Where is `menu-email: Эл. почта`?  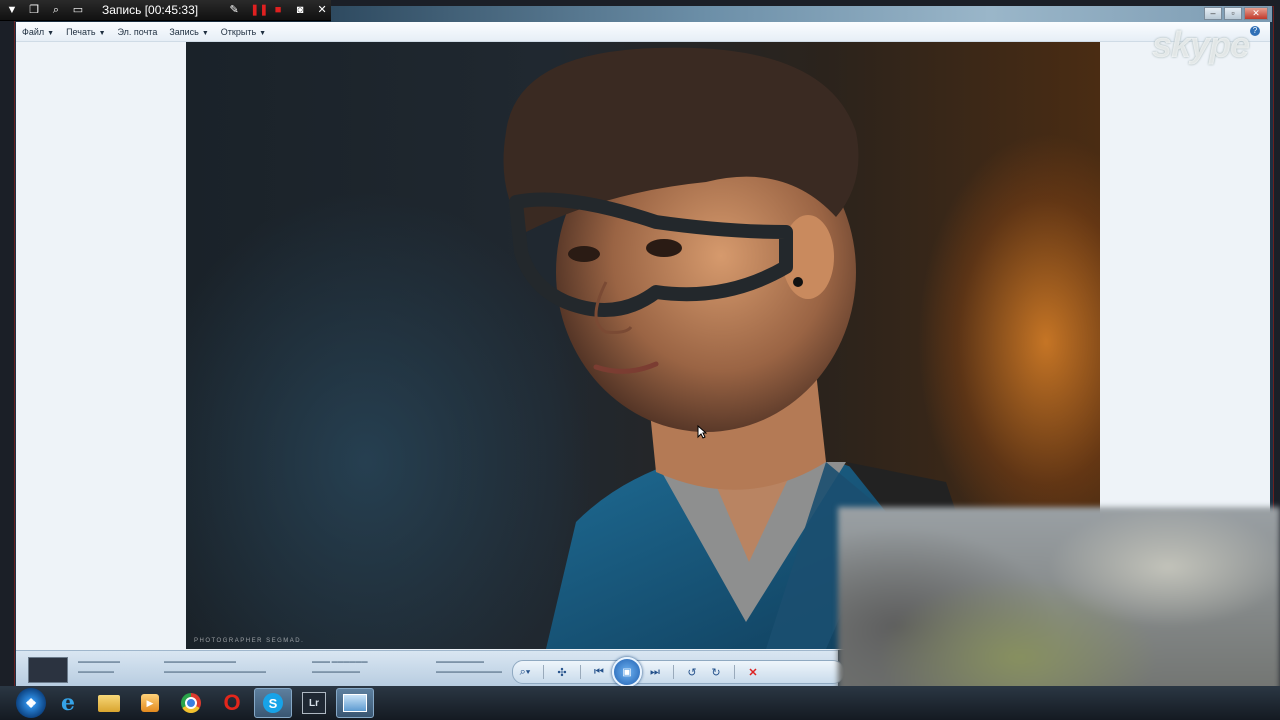
menu-email: Эл. почта is located at coordinates (138, 32).